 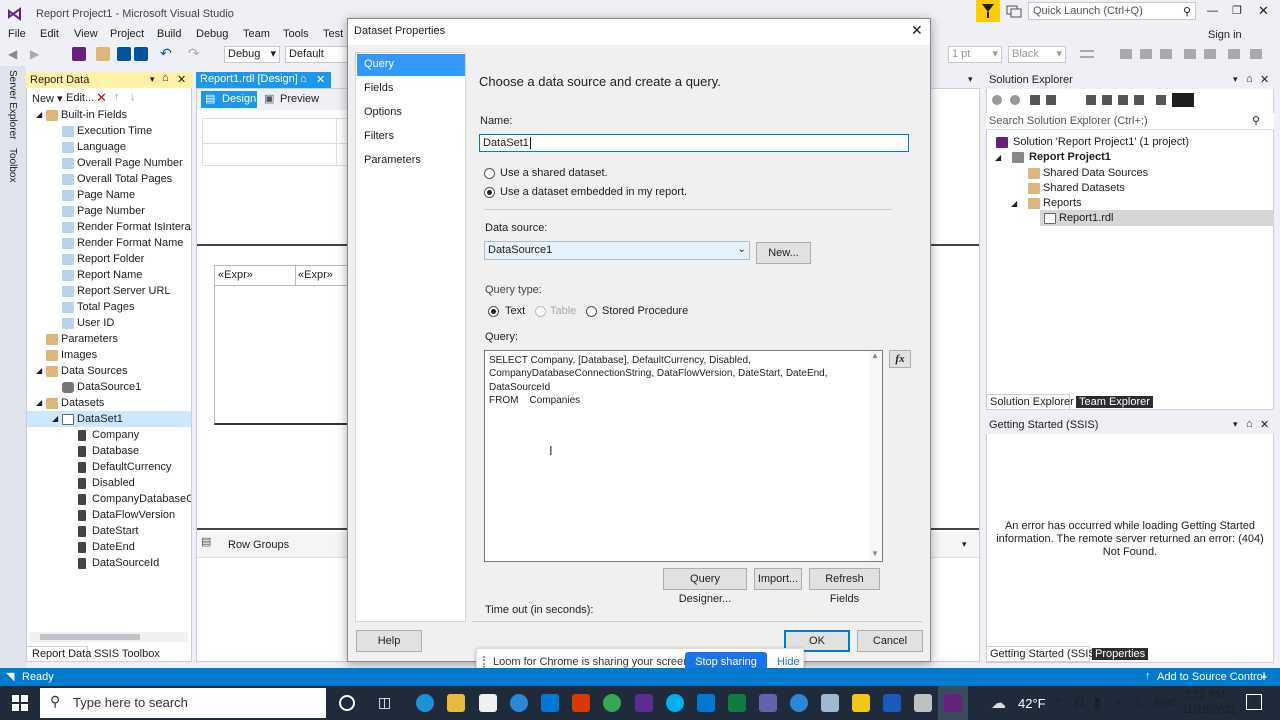 I want to click on cancel-button: Cancel, so click(x=890, y=641).